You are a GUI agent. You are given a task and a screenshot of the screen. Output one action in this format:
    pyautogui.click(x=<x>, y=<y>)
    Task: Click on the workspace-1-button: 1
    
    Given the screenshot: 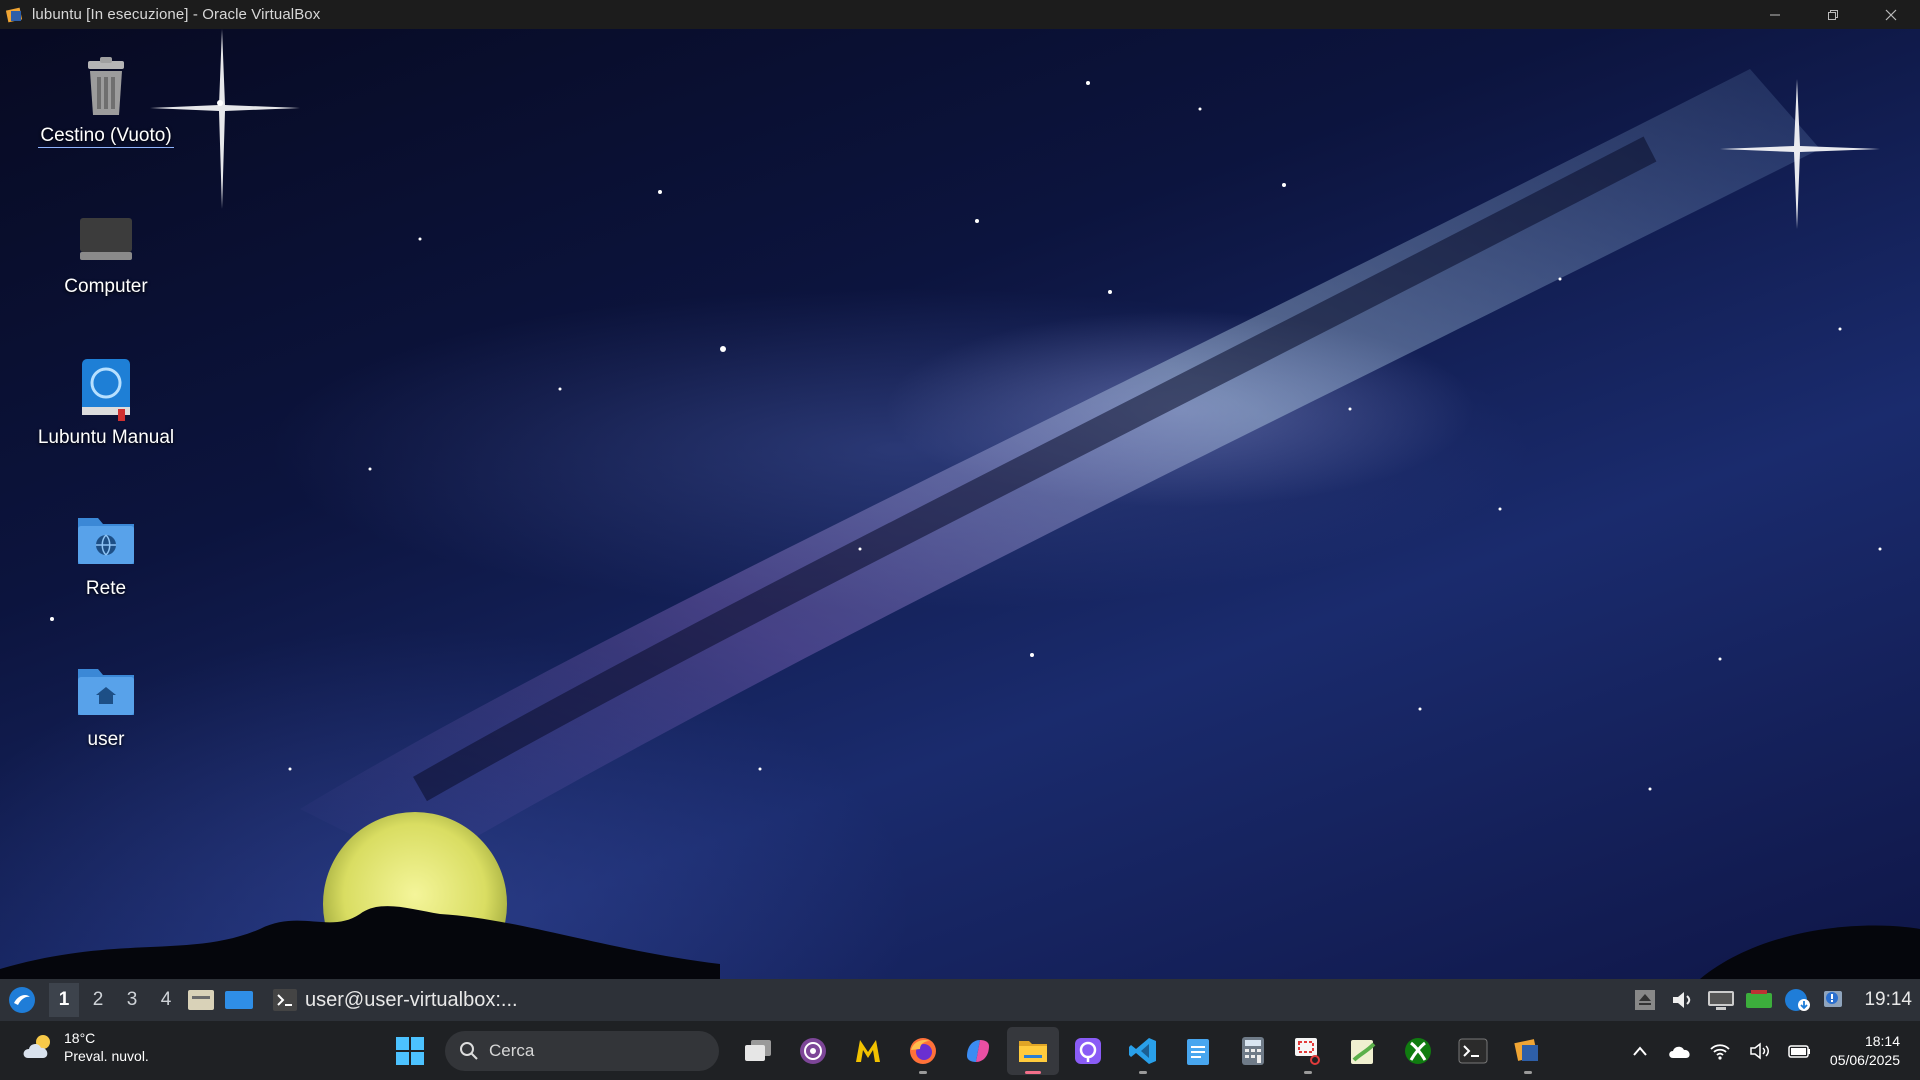 What is the action you would take?
    pyautogui.click(x=64, y=1000)
    